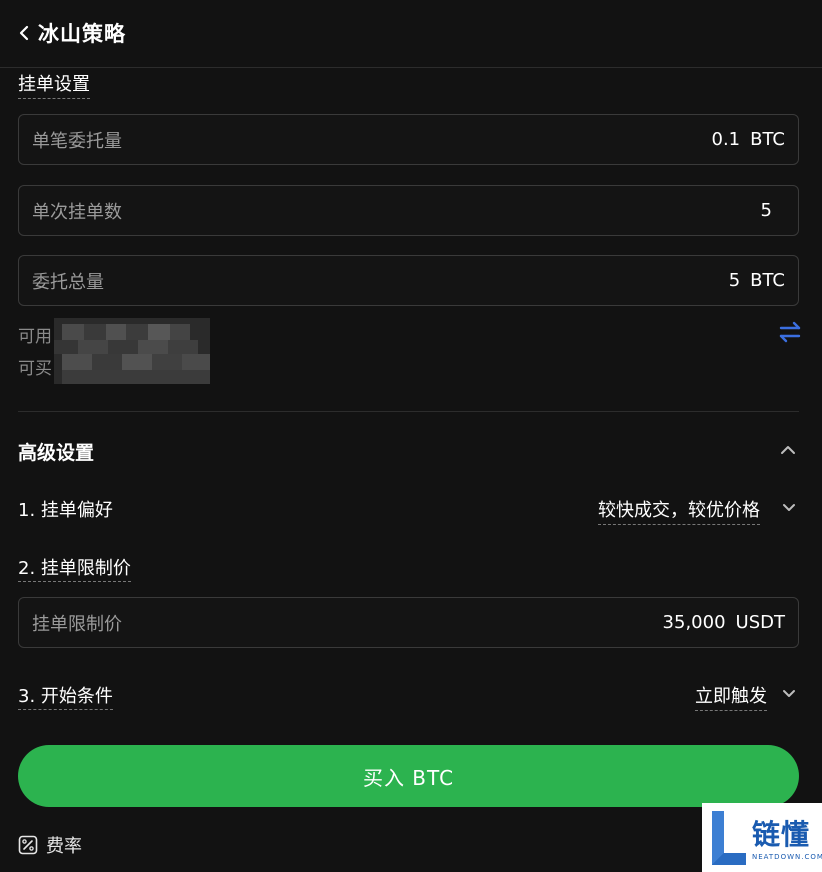 Image resolution: width=822 pixels, height=872 pixels. What do you see at coordinates (64, 846) in the screenshot?
I see `fee-label: 费率` at bounding box center [64, 846].